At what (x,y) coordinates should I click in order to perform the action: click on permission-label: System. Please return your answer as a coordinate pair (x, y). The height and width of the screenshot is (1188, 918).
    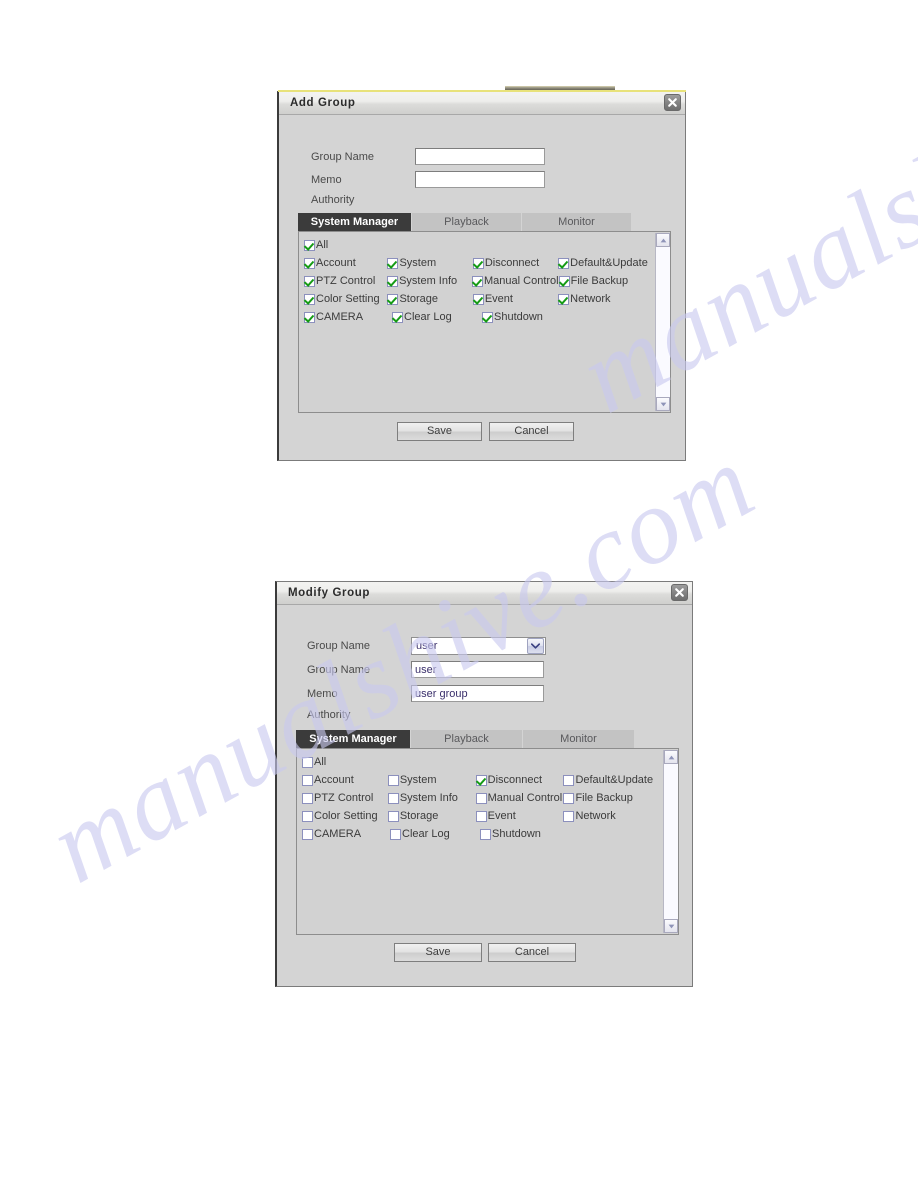
    Looking at the image, I should click on (418, 263).